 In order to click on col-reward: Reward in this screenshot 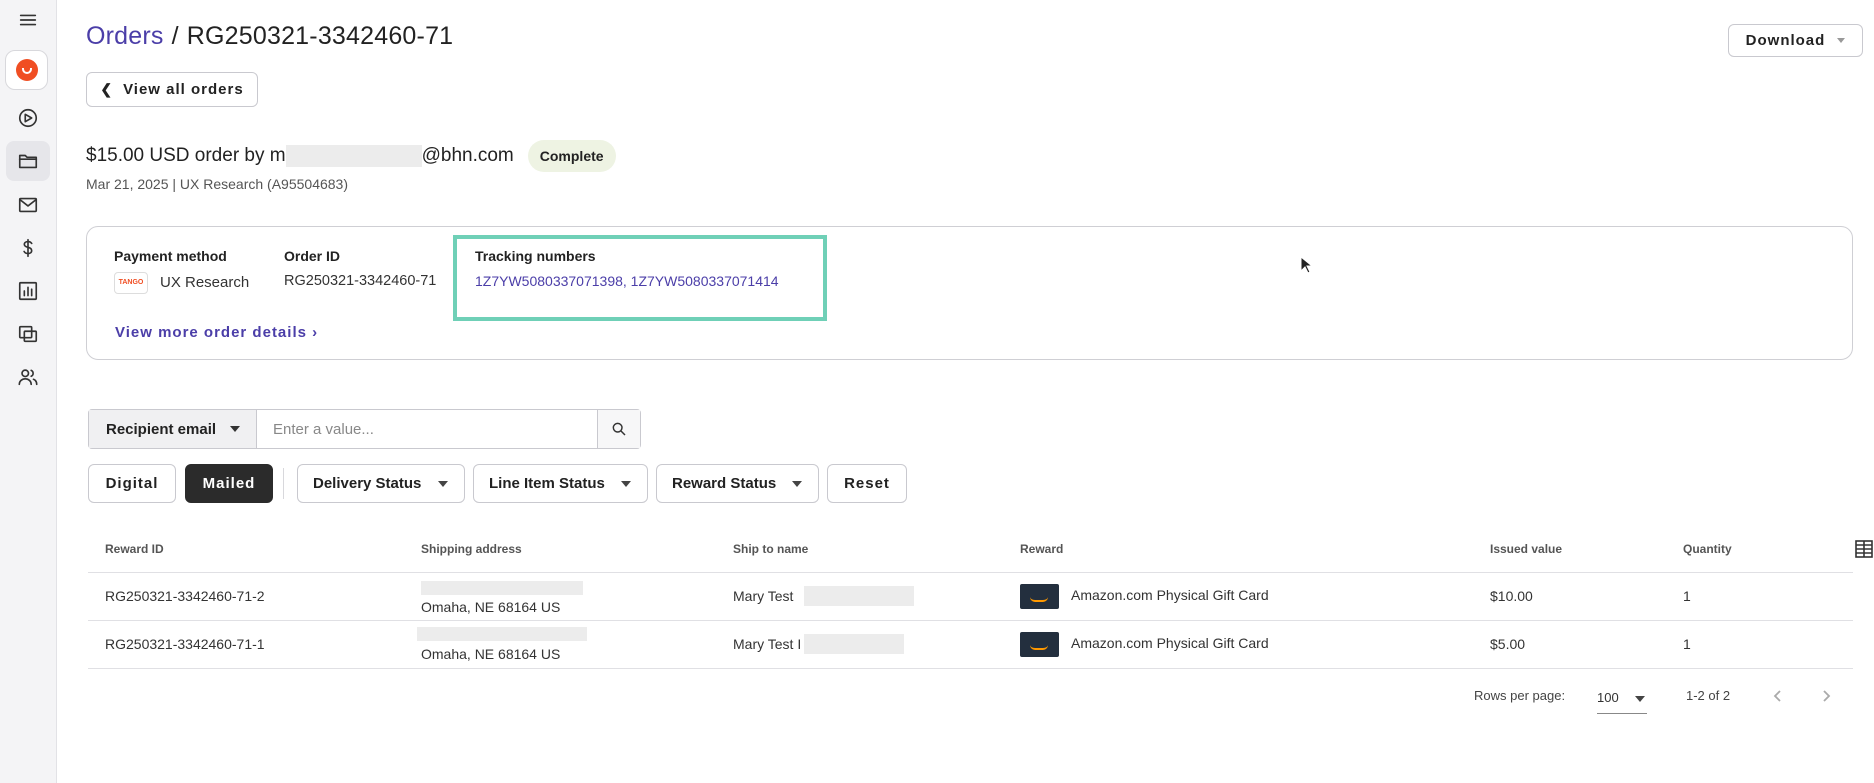, I will do `click(1041, 549)`.